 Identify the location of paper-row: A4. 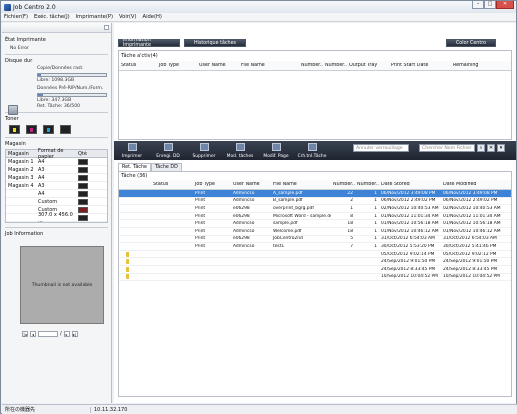
(56, 194).